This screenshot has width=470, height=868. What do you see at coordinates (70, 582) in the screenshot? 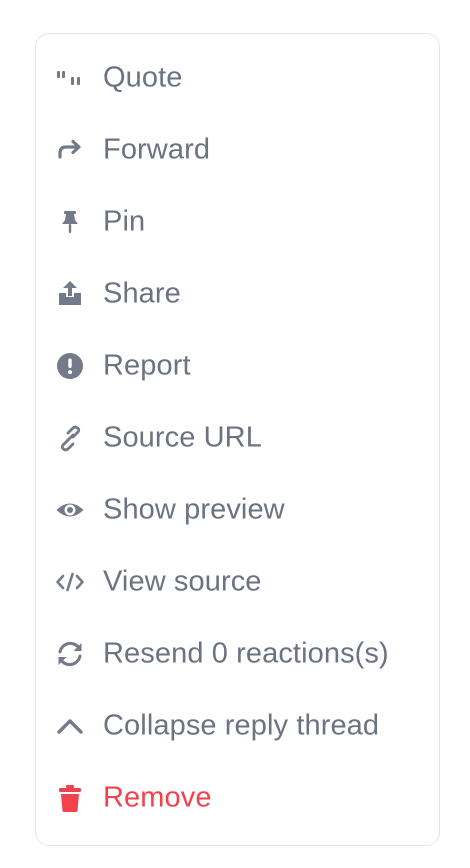
I see `code-icon` at bounding box center [70, 582].